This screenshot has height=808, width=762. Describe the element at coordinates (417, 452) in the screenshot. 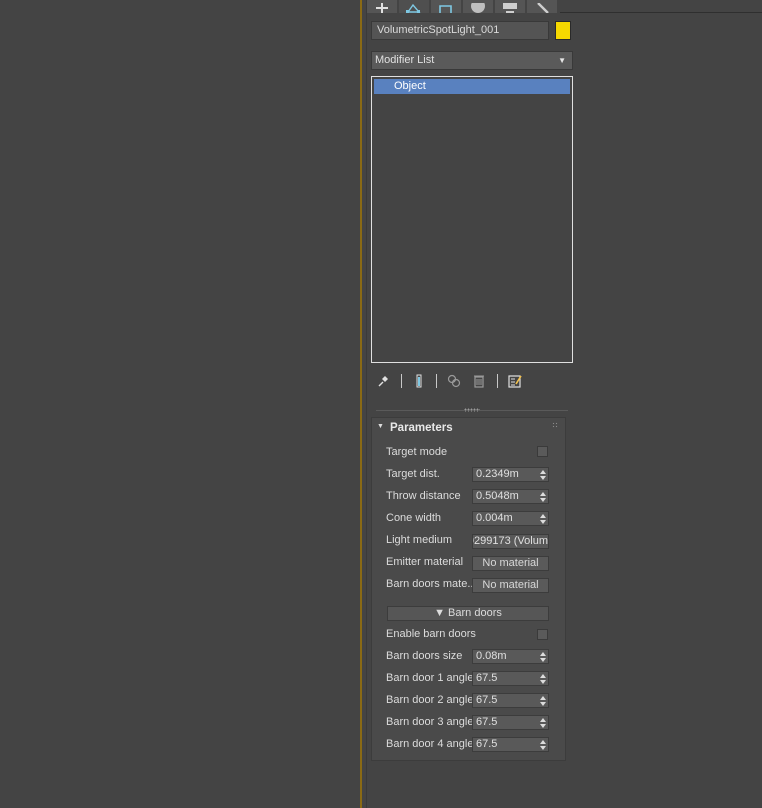

I see `target-mode-label: Target mode` at that location.